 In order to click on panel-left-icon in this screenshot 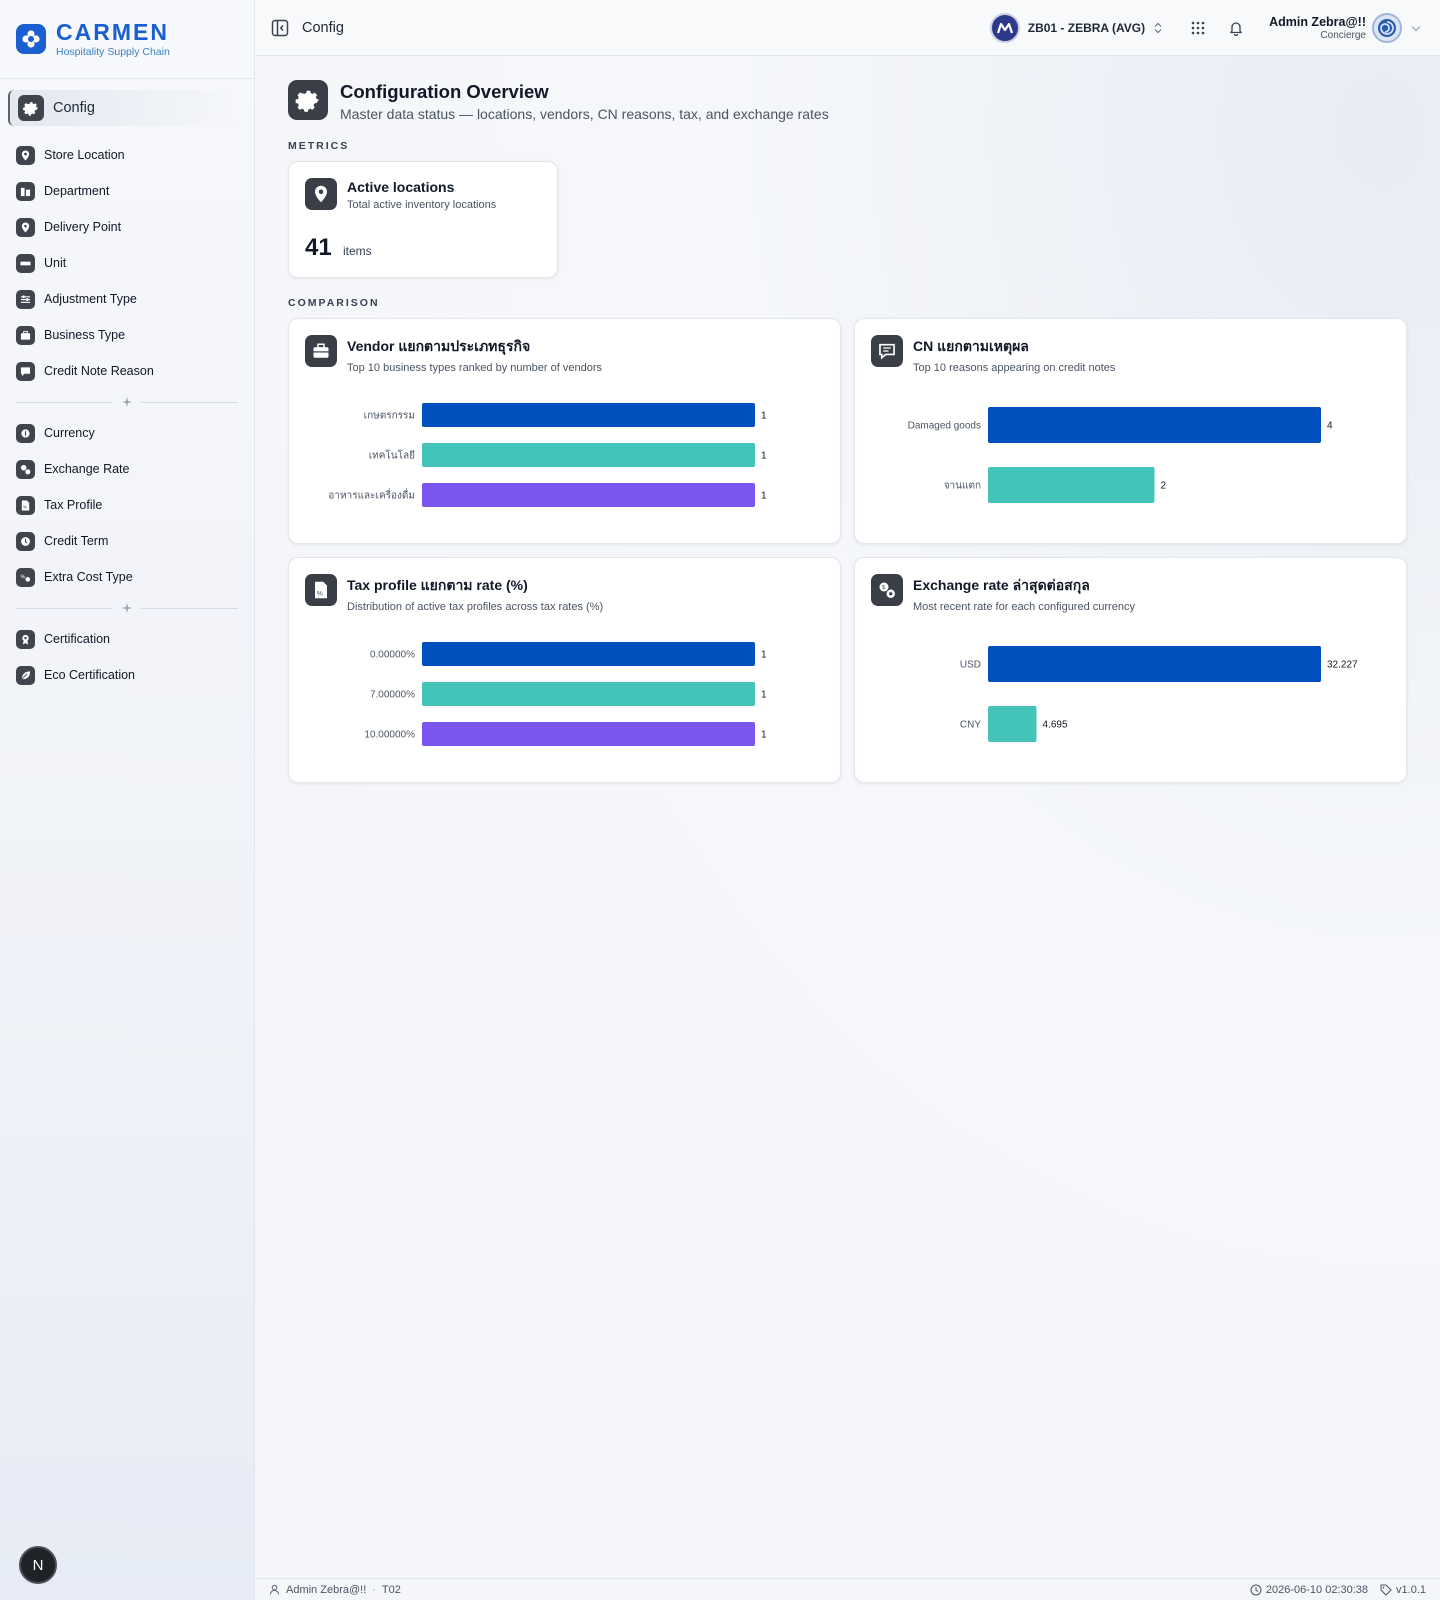, I will do `click(280, 27)`.